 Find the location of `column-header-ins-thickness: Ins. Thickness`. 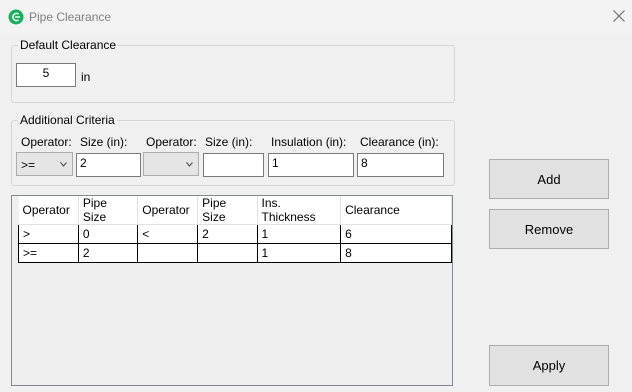

column-header-ins-thickness: Ins. Thickness is located at coordinates (299, 210).